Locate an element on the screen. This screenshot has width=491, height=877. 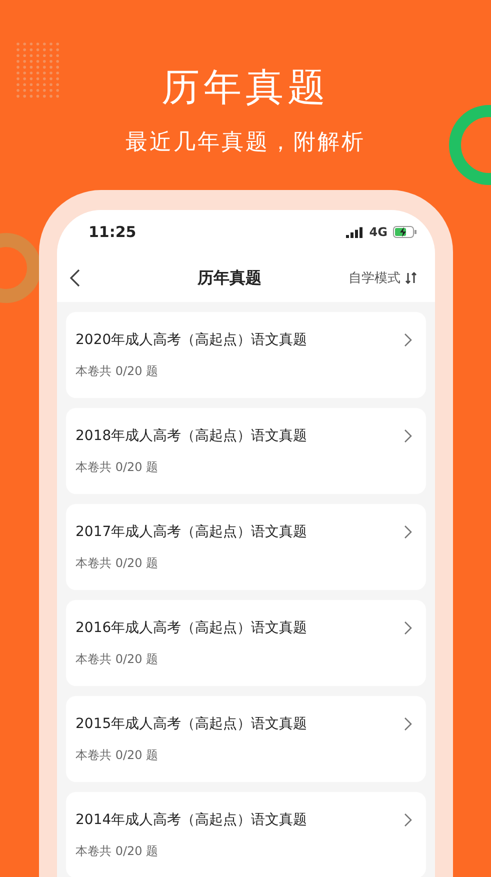
sort-icon is located at coordinates (410, 278).